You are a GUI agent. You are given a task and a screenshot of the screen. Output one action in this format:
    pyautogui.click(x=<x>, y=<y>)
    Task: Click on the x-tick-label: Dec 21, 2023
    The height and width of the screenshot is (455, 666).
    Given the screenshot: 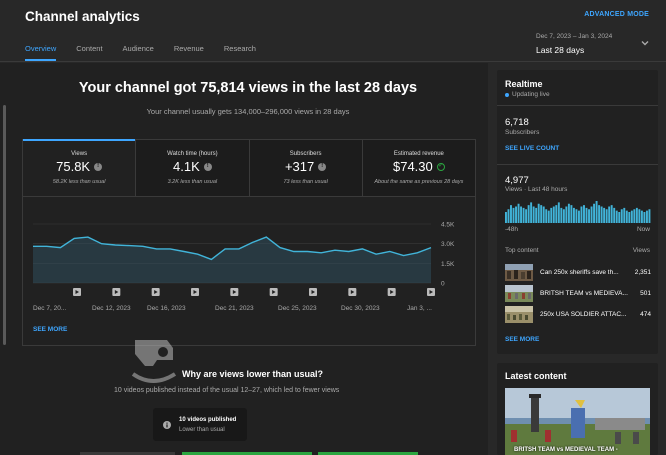 What is the action you would take?
    pyautogui.click(x=234, y=308)
    